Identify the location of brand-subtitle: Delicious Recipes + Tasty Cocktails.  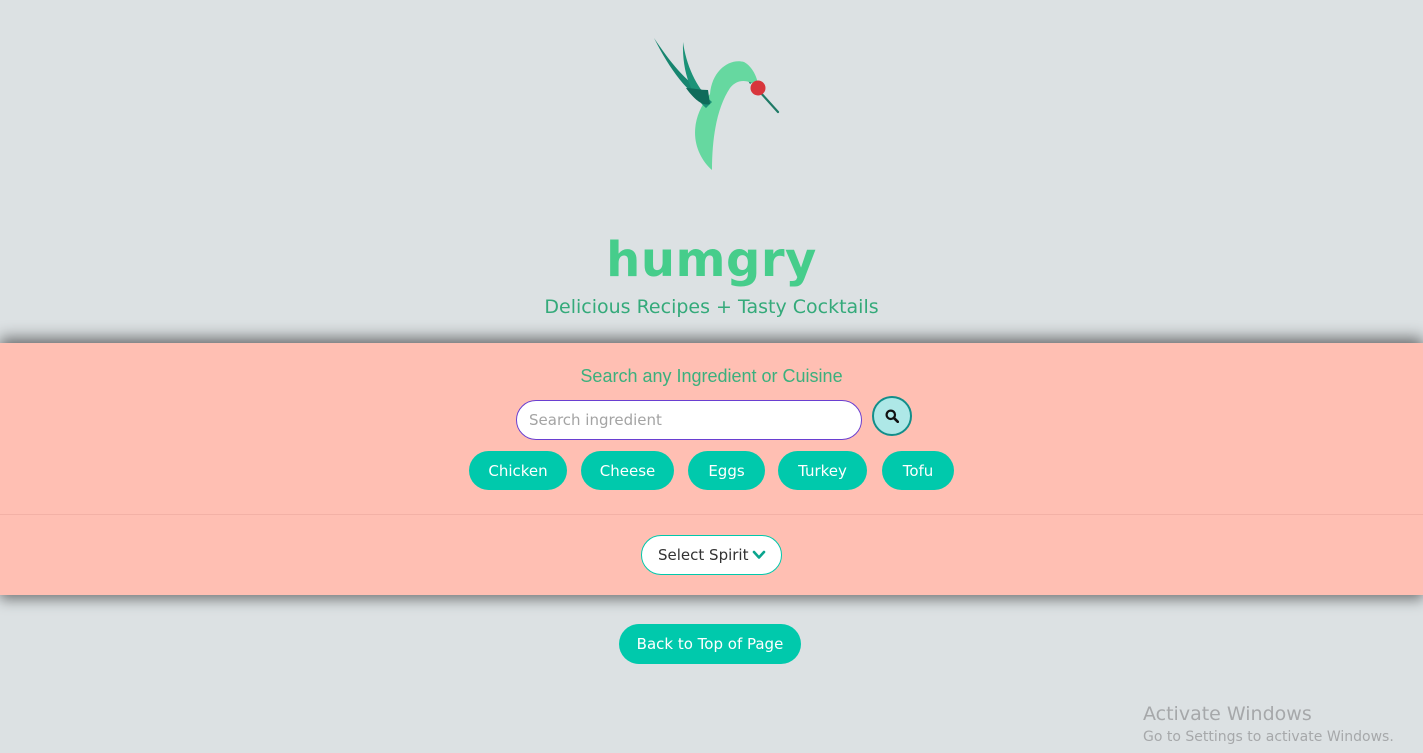
(711, 307).